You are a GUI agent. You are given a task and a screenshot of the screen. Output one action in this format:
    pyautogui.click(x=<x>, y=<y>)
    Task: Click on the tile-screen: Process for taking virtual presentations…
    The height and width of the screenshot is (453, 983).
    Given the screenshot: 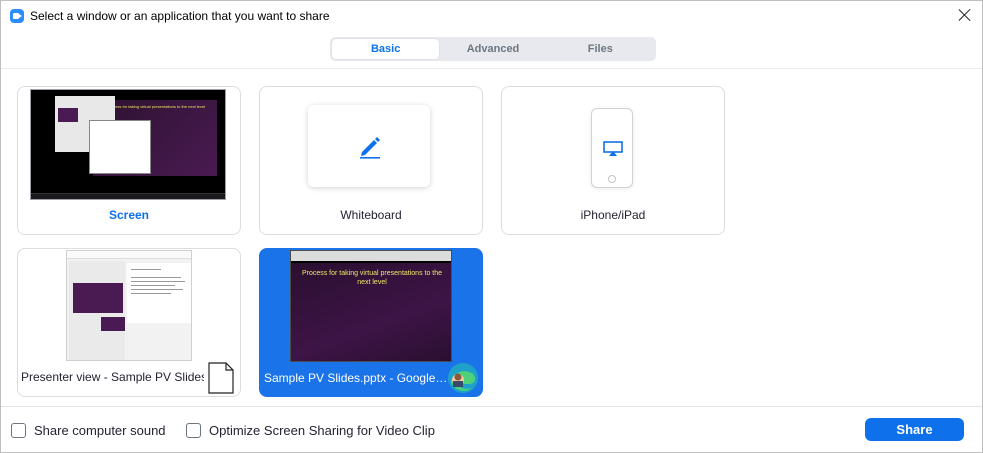 What is the action you would take?
    pyautogui.click(x=129, y=160)
    